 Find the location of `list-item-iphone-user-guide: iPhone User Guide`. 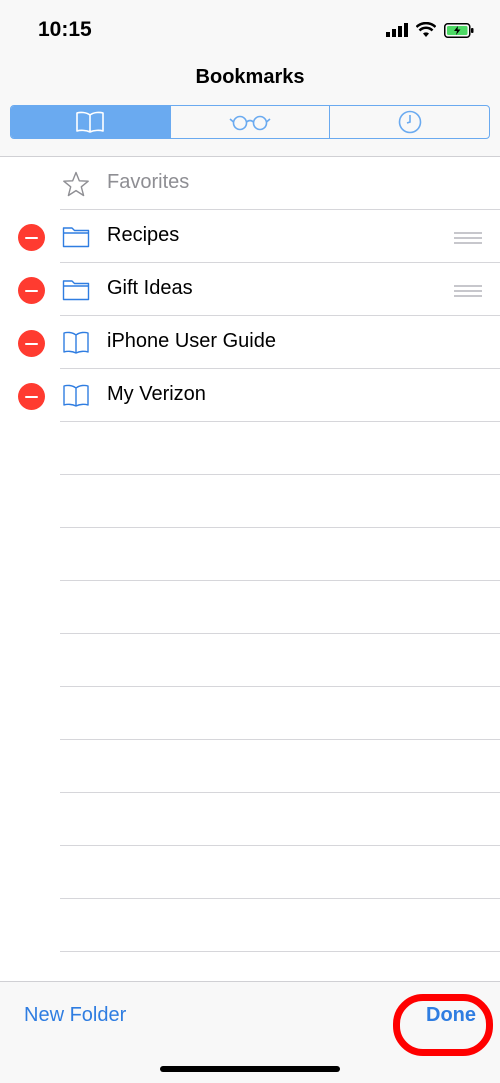

list-item-iphone-user-guide: iPhone User Guide is located at coordinates (250, 342).